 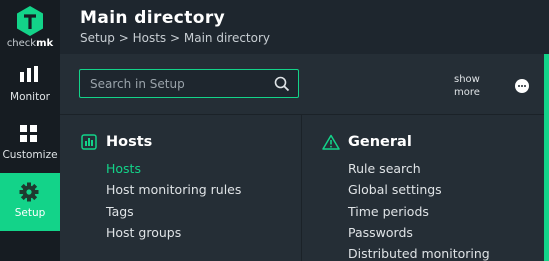 What do you see at coordinates (120, 211) in the screenshot?
I see `link-tags: Tags` at bounding box center [120, 211].